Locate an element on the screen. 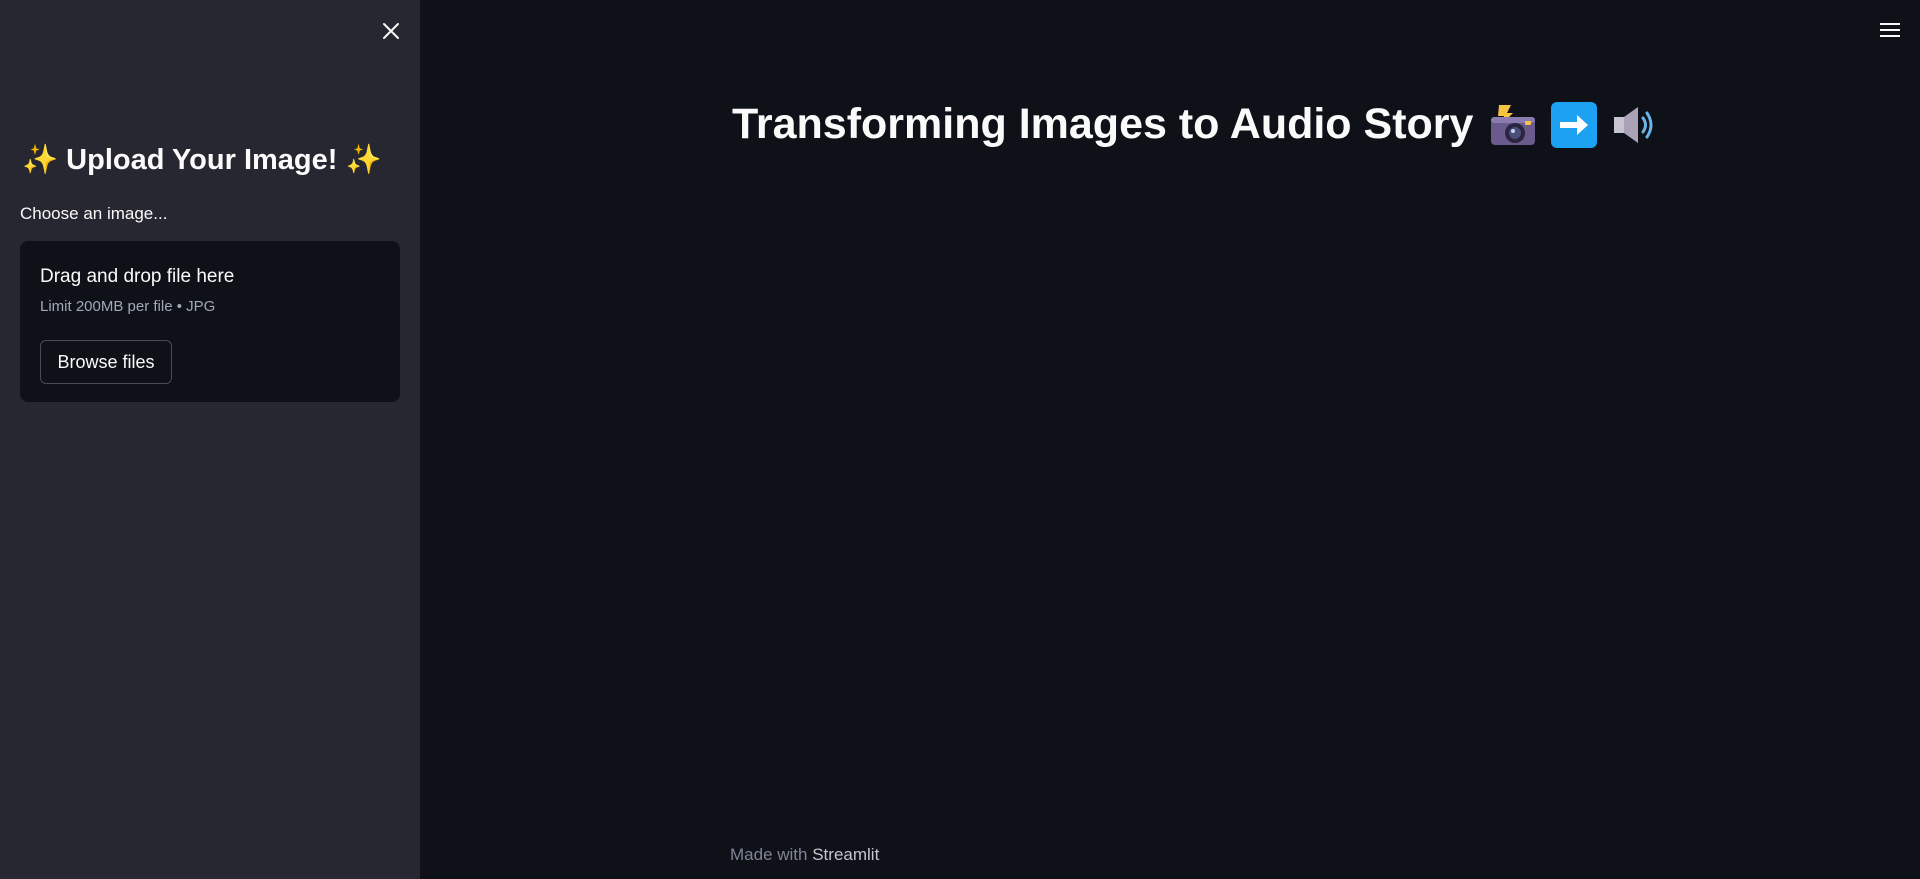  dropzone-instructions: Drag and drop file here is located at coordinates (137, 276).